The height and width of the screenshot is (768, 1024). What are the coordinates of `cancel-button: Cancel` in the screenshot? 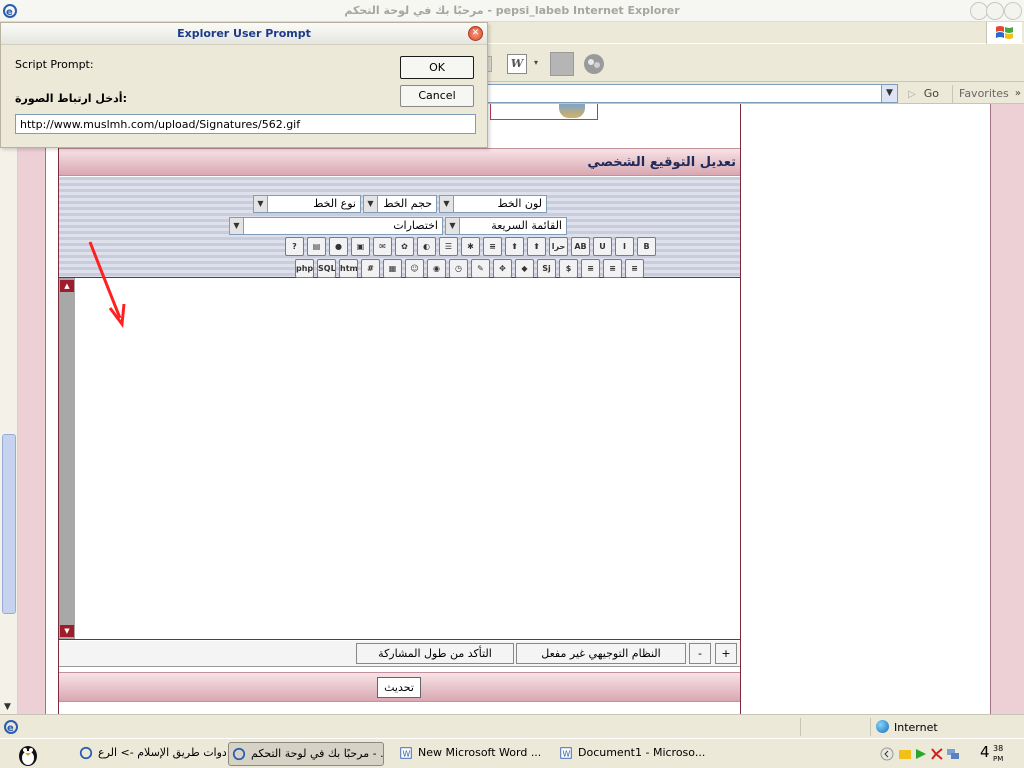 It's located at (437, 96).